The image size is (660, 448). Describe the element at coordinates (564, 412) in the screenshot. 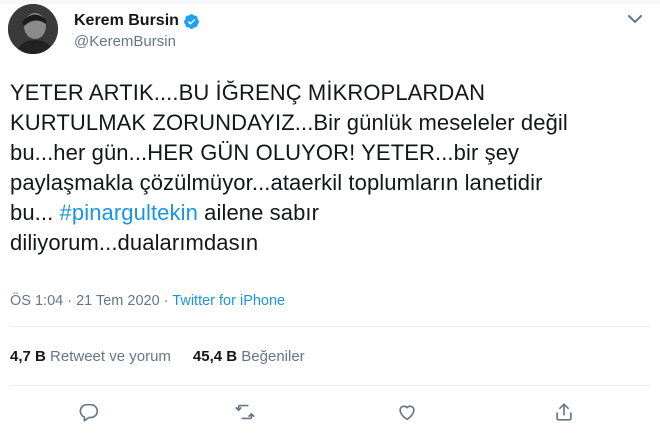

I see `share-icon` at that location.